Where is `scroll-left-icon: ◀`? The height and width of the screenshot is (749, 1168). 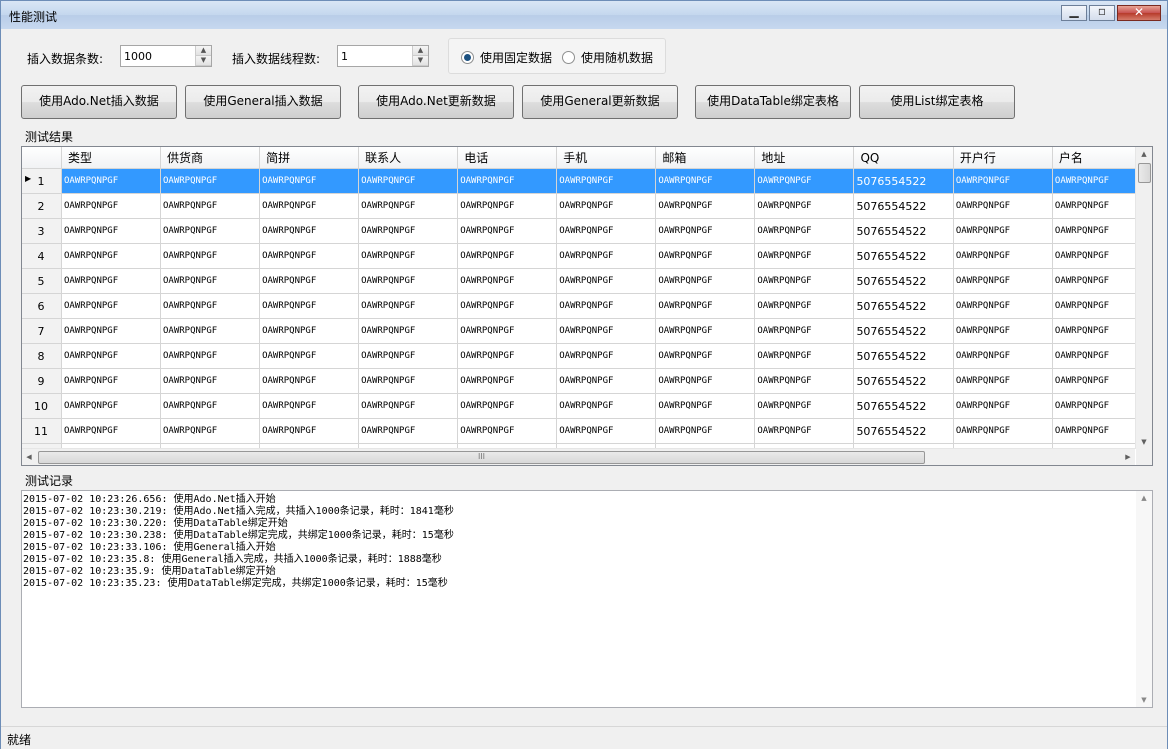
scroll-left-icon: ◀ is located at coordinates (29, 457).